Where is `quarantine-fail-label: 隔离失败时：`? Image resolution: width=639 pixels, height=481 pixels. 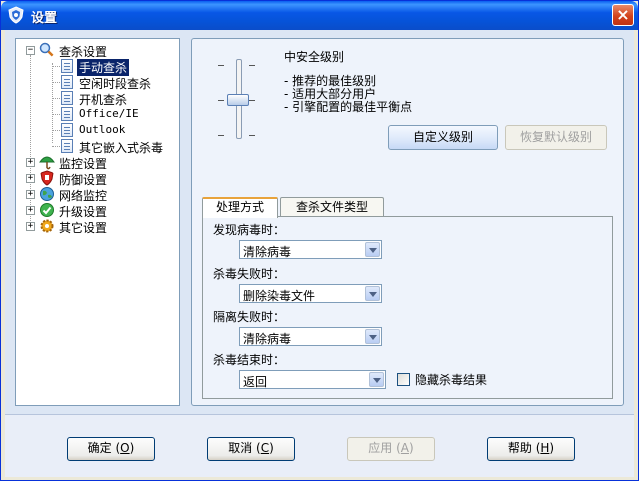
quarantine-fail-label: 隔离失败时： is located at coordinates (249, 317).